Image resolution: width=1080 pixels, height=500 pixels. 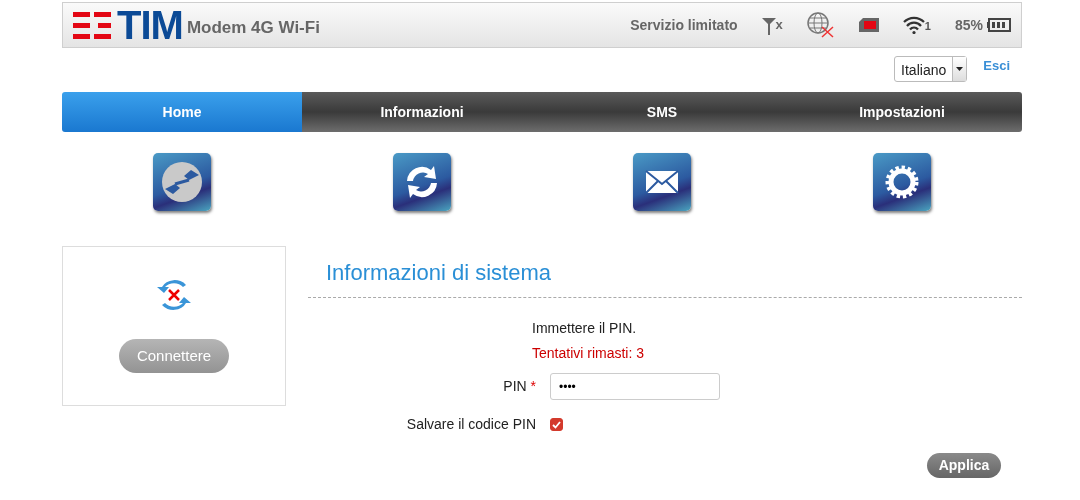 What do you see at coordinates (960, 69) in the screenshot?
I see `caret-icon` at bounding box center [960, 69].